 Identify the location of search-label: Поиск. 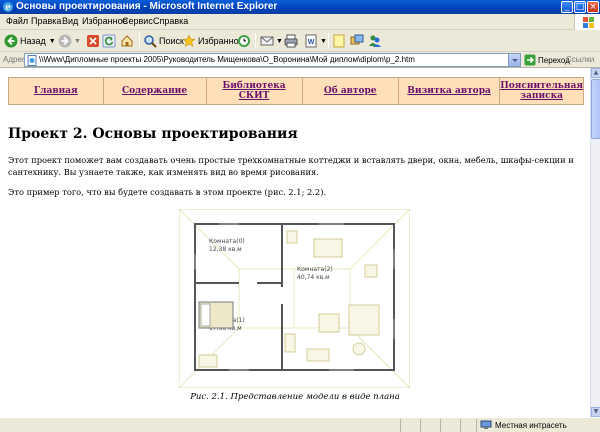
(171, 41).